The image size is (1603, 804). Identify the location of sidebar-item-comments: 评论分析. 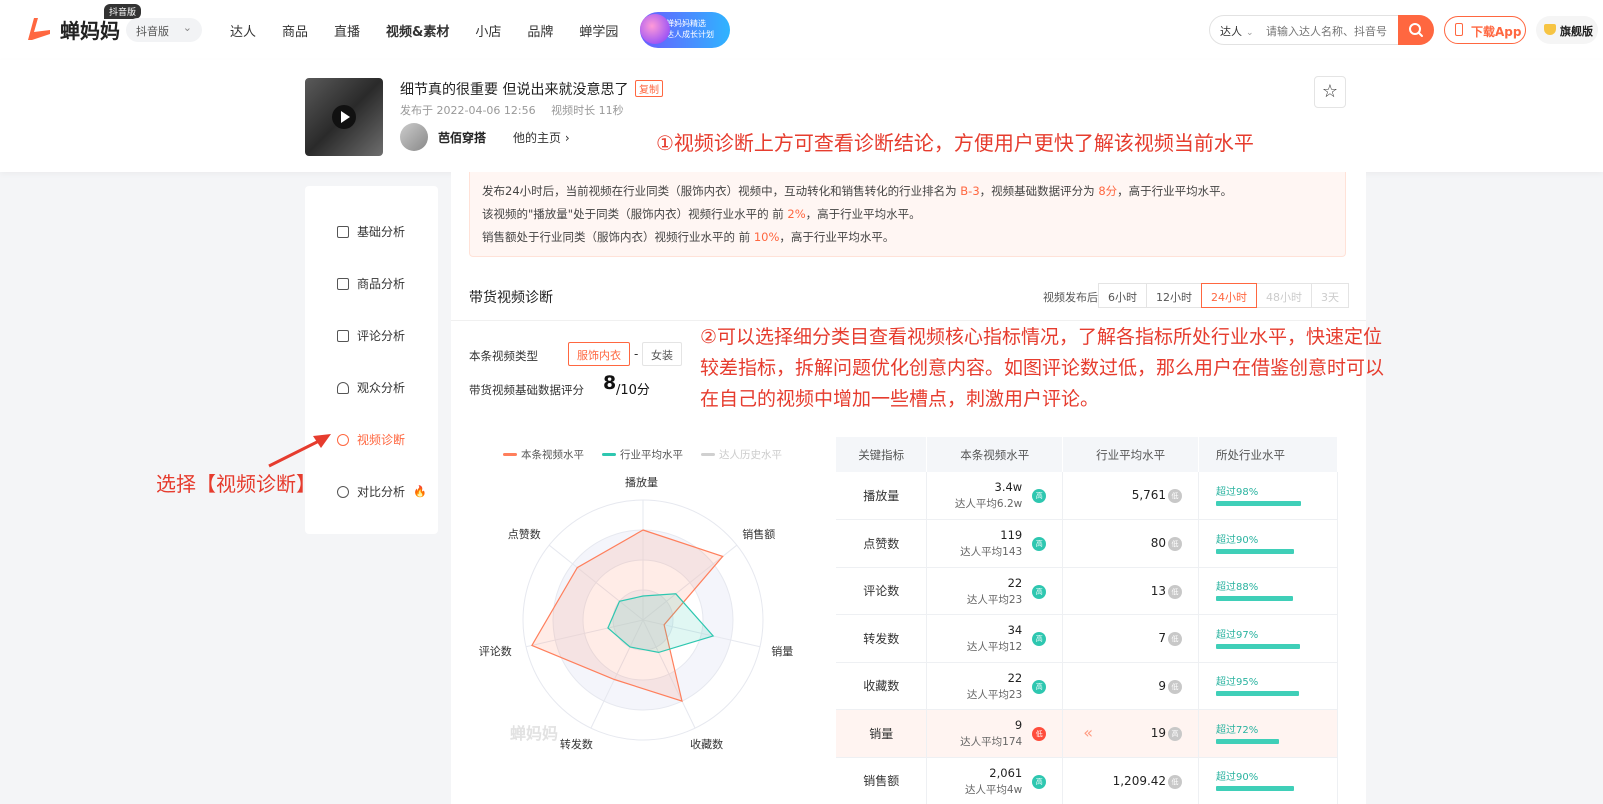
(371, 335).